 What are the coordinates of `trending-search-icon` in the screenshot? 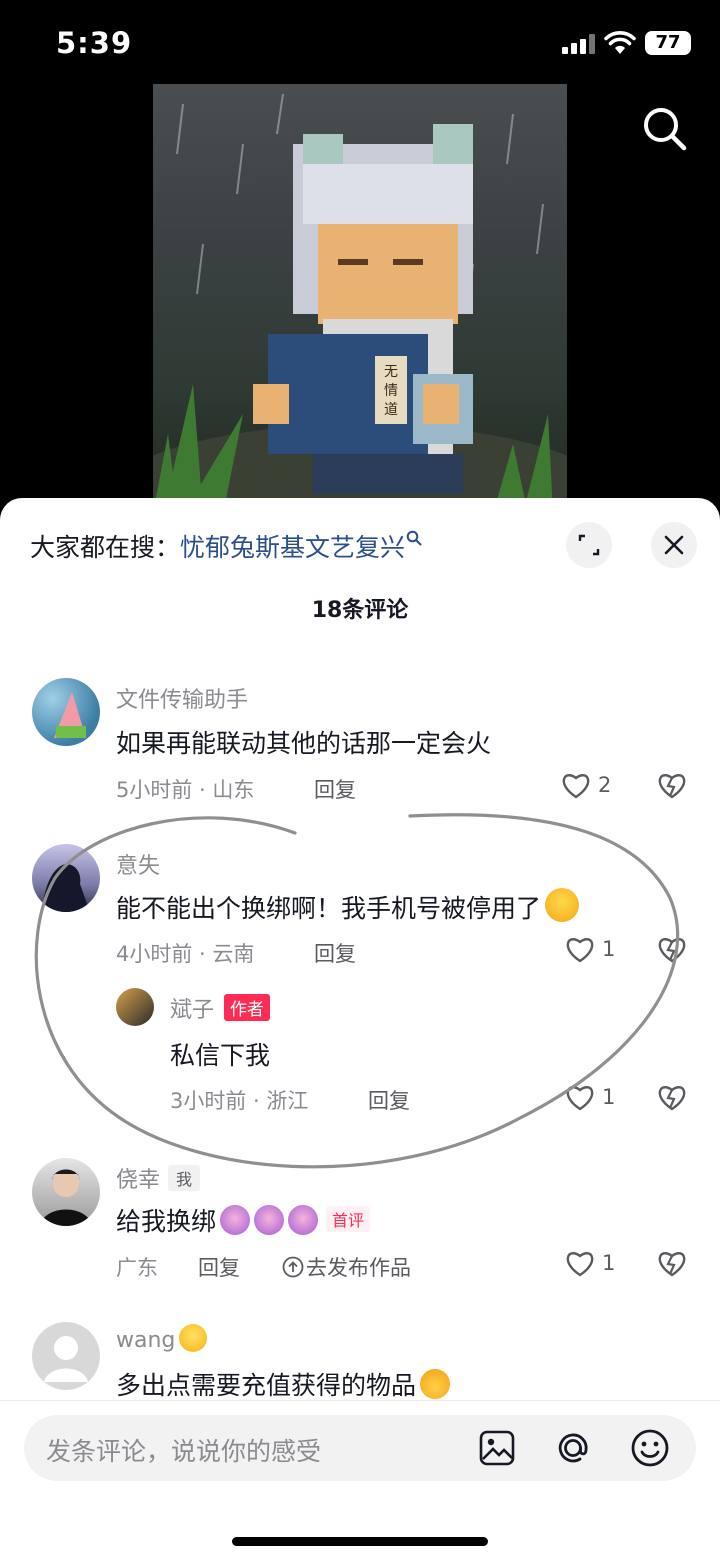 It's located at (414, 538).